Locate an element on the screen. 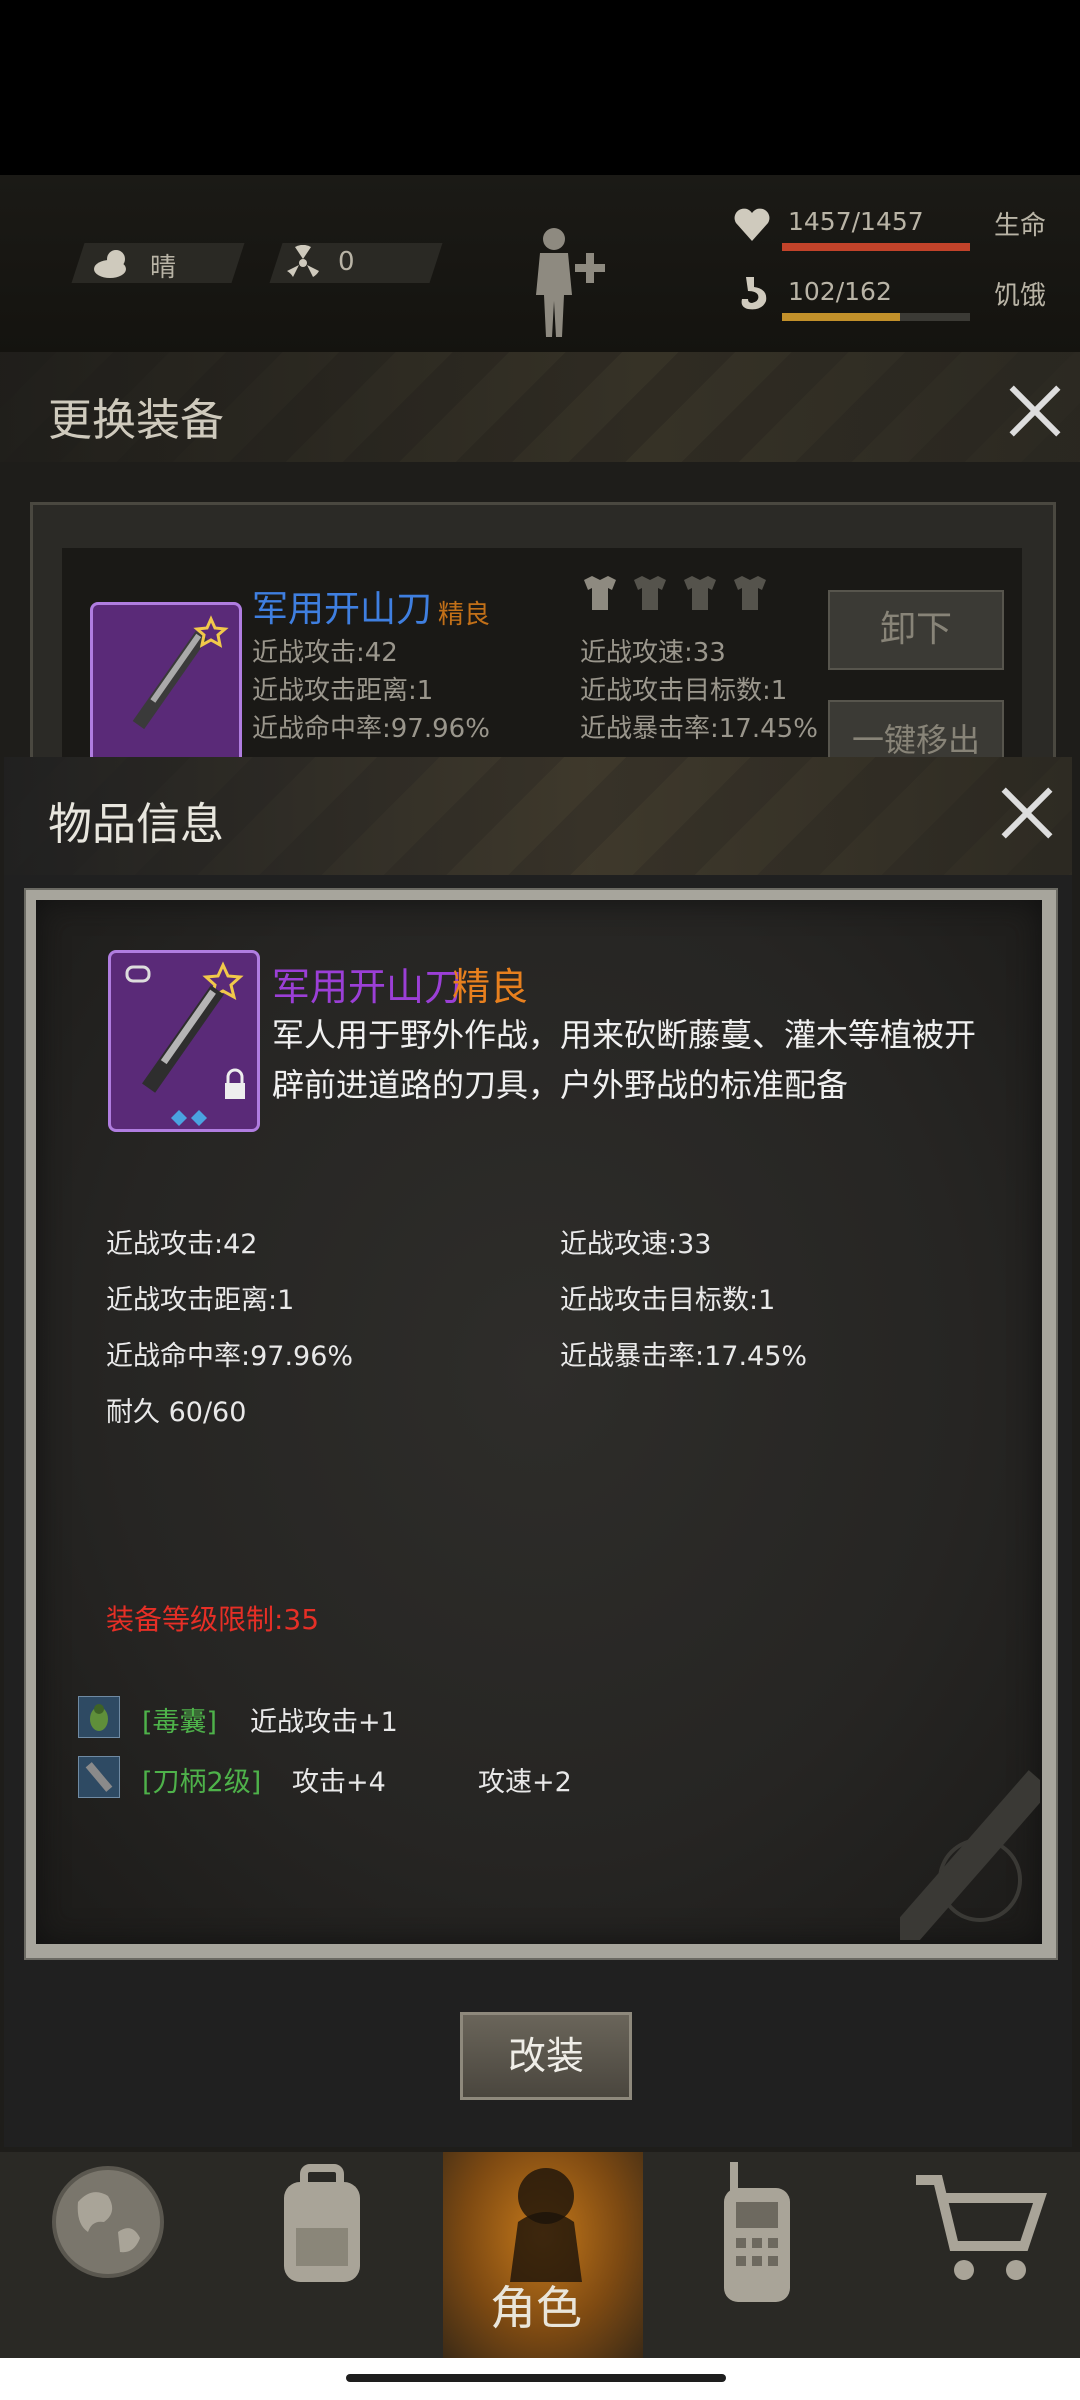  equip-stat-melee-speed: 近战攻速:33 is located at coordinates (653, 653).